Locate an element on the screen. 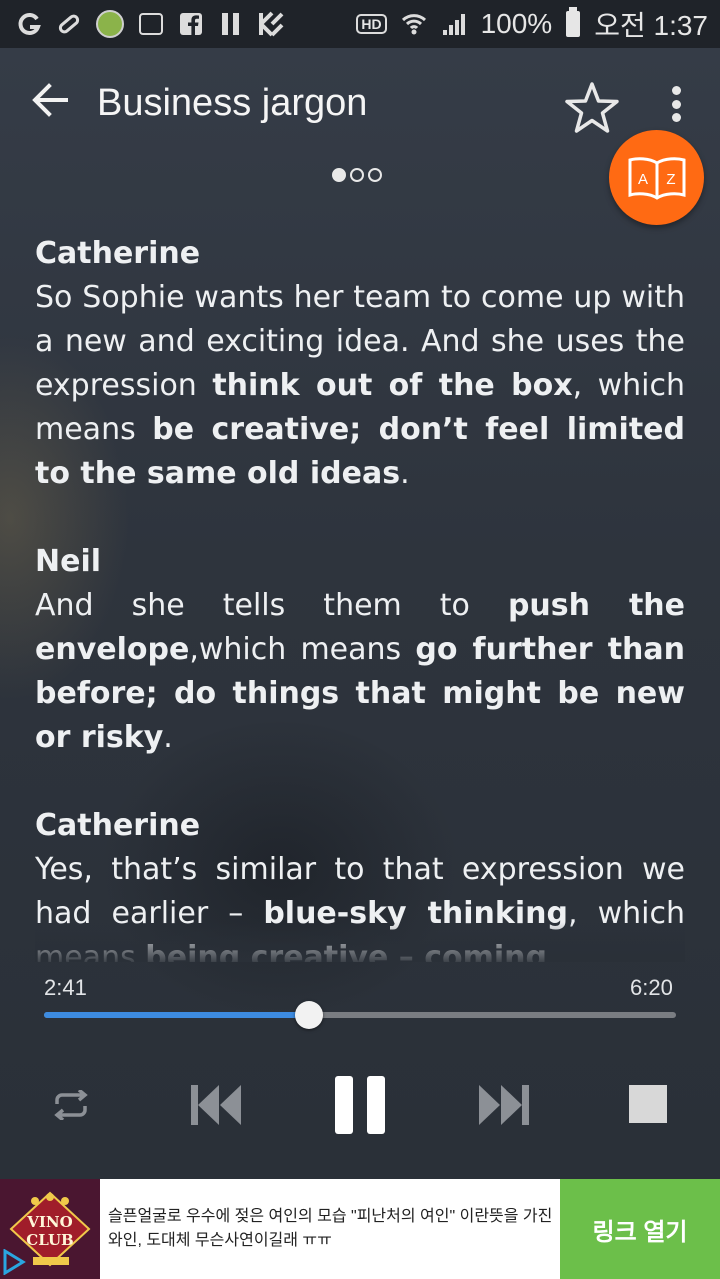 This screenshot has width=720, height=1279. app-k-icon is located at coordinates (271, 24).